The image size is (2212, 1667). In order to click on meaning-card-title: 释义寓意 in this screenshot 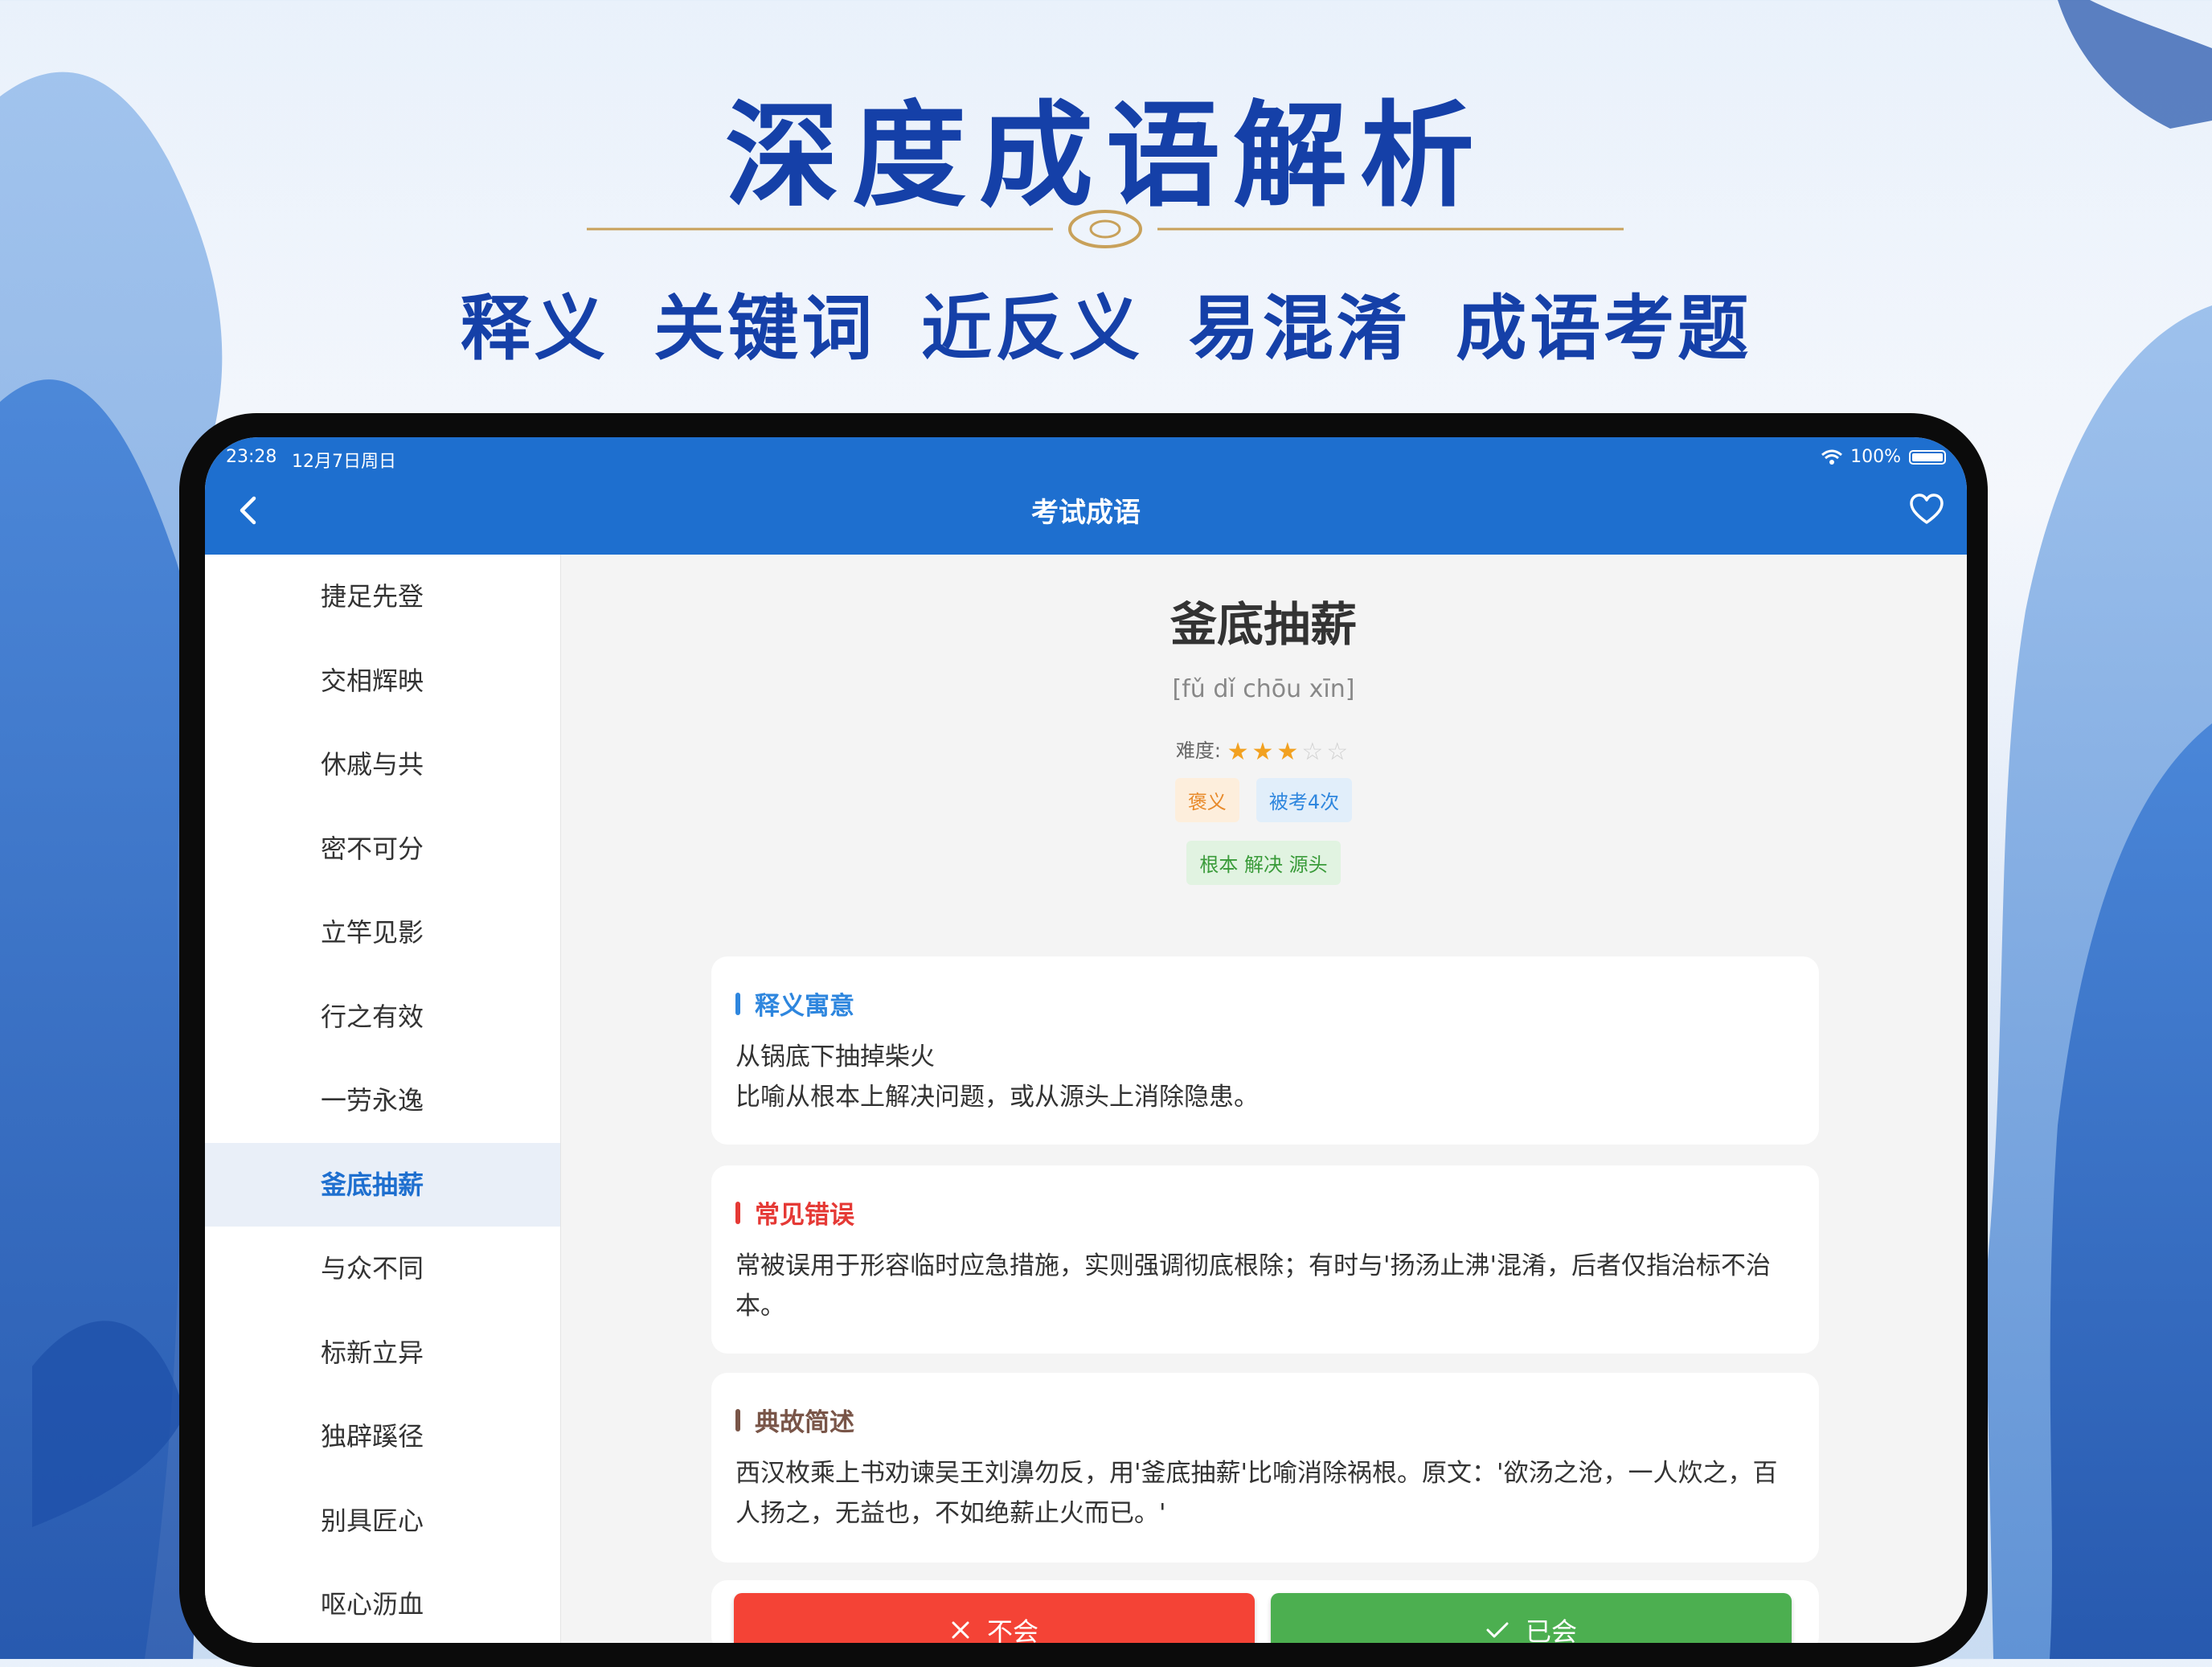, I will do `click(794, 1004)`.